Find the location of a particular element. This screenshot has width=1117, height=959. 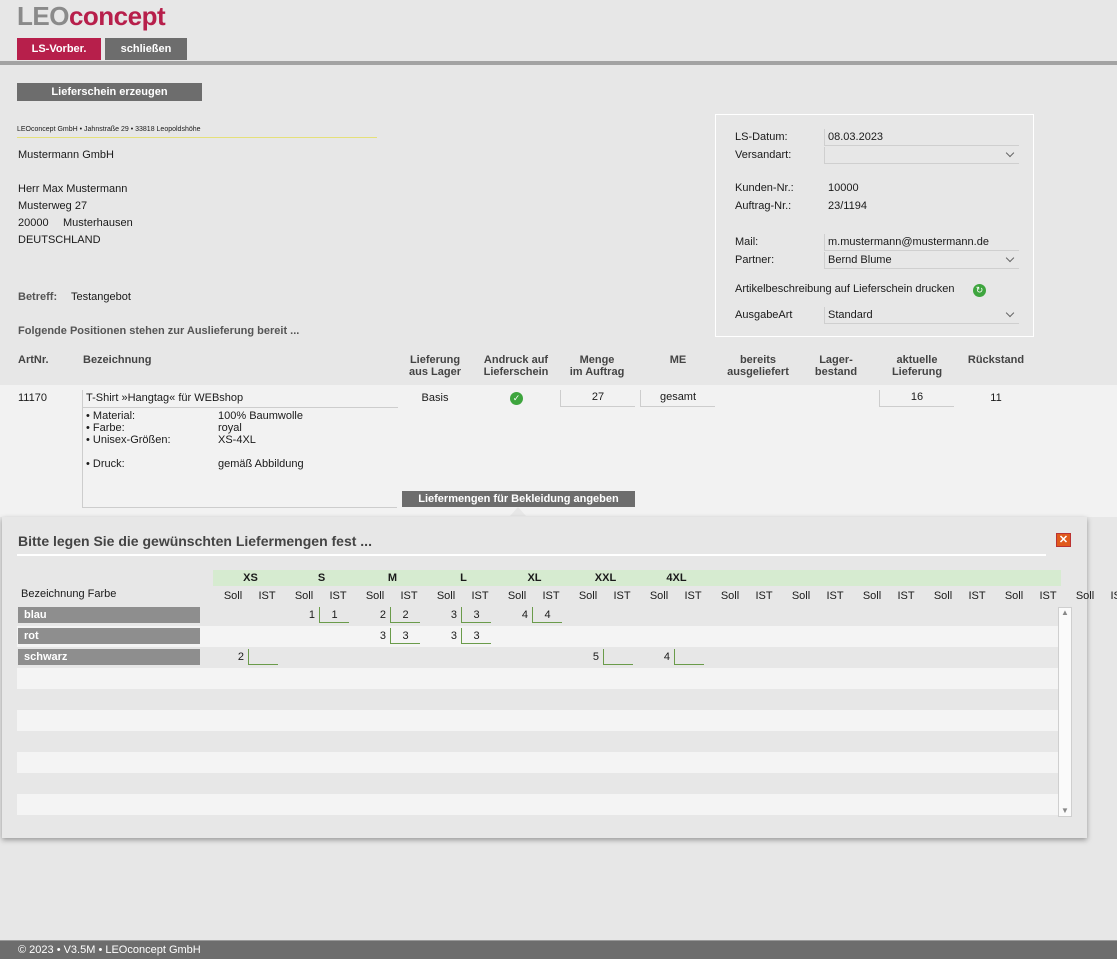

col-aktuell: aktuelle Lieferung is located at coordinates (917, 366).